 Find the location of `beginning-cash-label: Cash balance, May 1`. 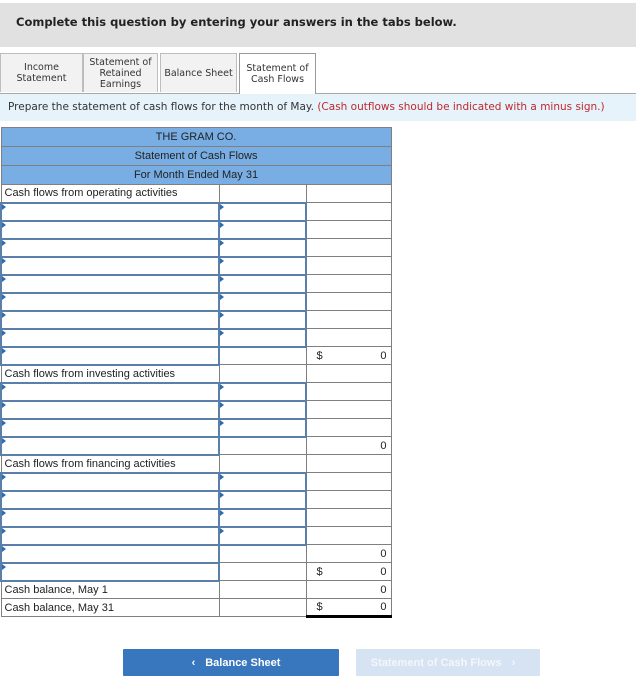

beginning-cash-label: Cash balance, May 1 is located at coordinates (110, 589).